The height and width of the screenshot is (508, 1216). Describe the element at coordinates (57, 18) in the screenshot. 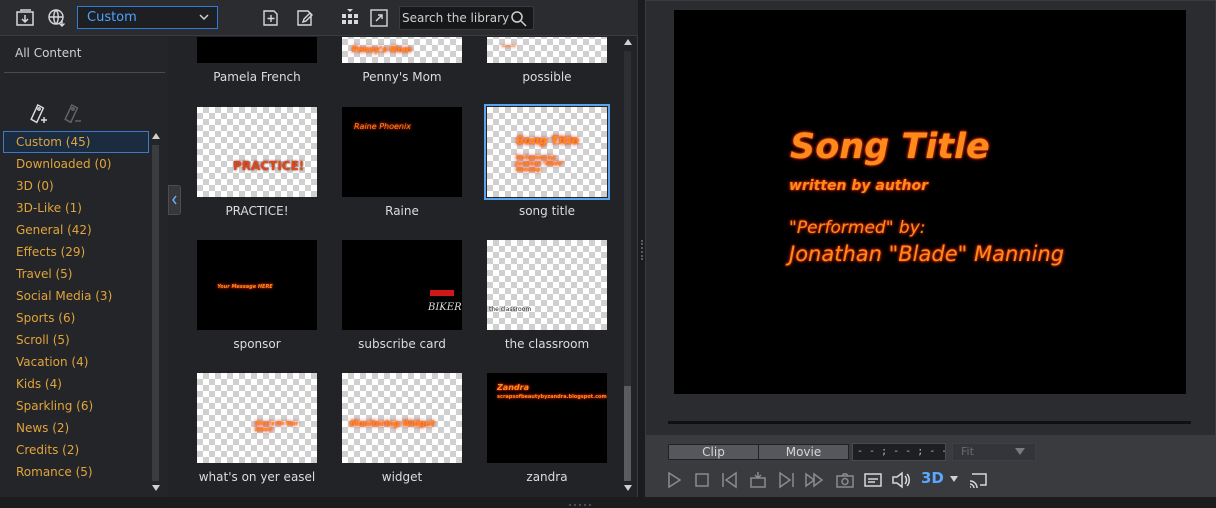

I see `download-online-icon` at that location.